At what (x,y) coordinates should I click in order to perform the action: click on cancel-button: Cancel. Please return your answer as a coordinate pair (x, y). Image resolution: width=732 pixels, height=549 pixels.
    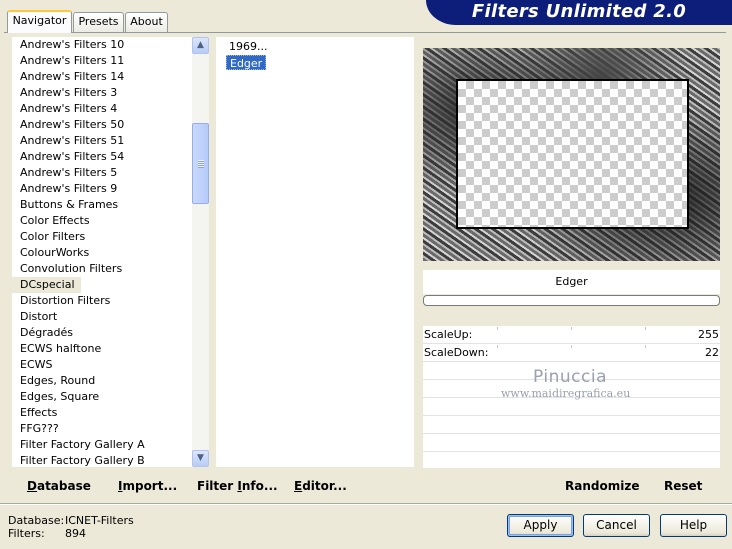
    Looking at the image, I should click on (616, 525).